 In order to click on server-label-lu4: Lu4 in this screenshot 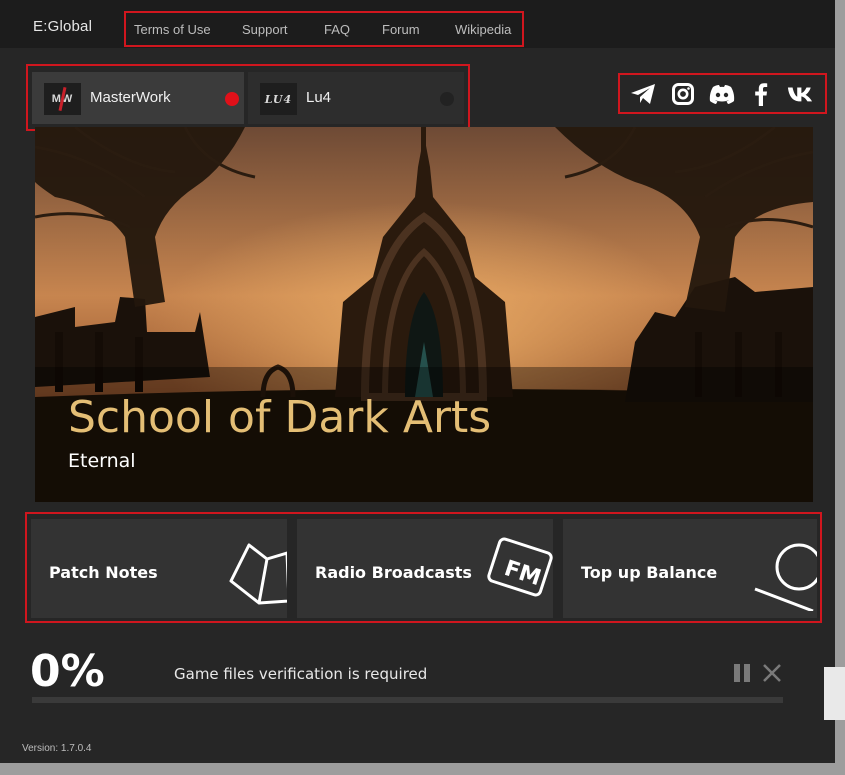, I will do `click(319, 97)`.